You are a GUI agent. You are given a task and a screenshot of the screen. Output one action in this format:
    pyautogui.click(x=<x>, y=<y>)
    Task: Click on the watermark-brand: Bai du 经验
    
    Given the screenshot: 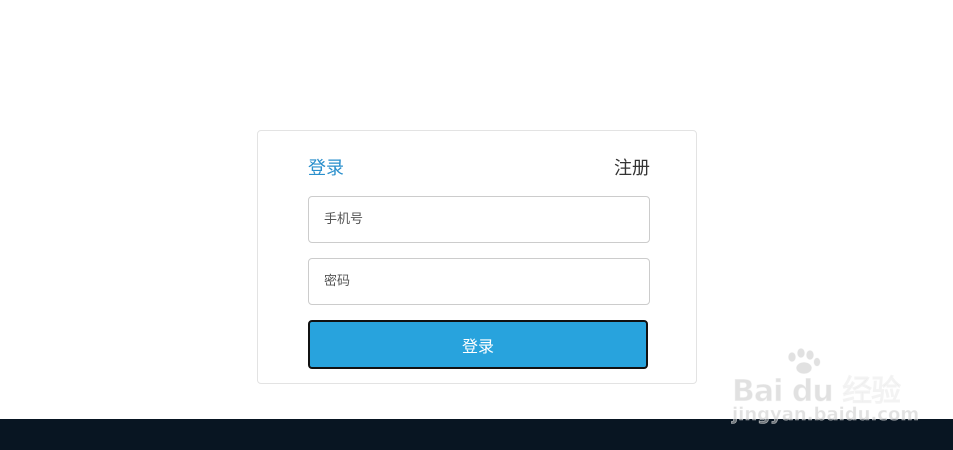 What is the action you would take?
    pyautogui.click(x=816, y=392)
    